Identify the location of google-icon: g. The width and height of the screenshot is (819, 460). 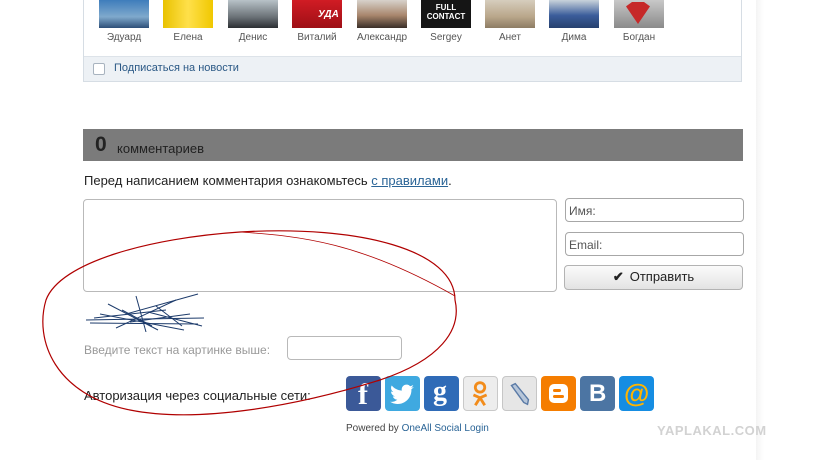
(441, 393).